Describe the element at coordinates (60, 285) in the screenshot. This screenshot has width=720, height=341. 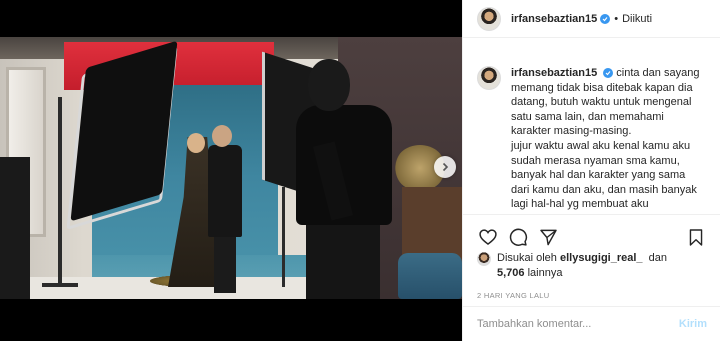
I see `light-stand-base` at that location.